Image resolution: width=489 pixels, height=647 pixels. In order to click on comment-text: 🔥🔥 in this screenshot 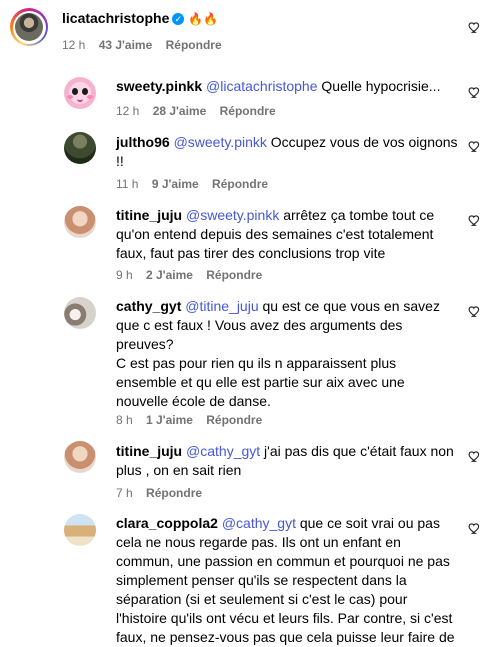, I will do `click(203, 19)`.